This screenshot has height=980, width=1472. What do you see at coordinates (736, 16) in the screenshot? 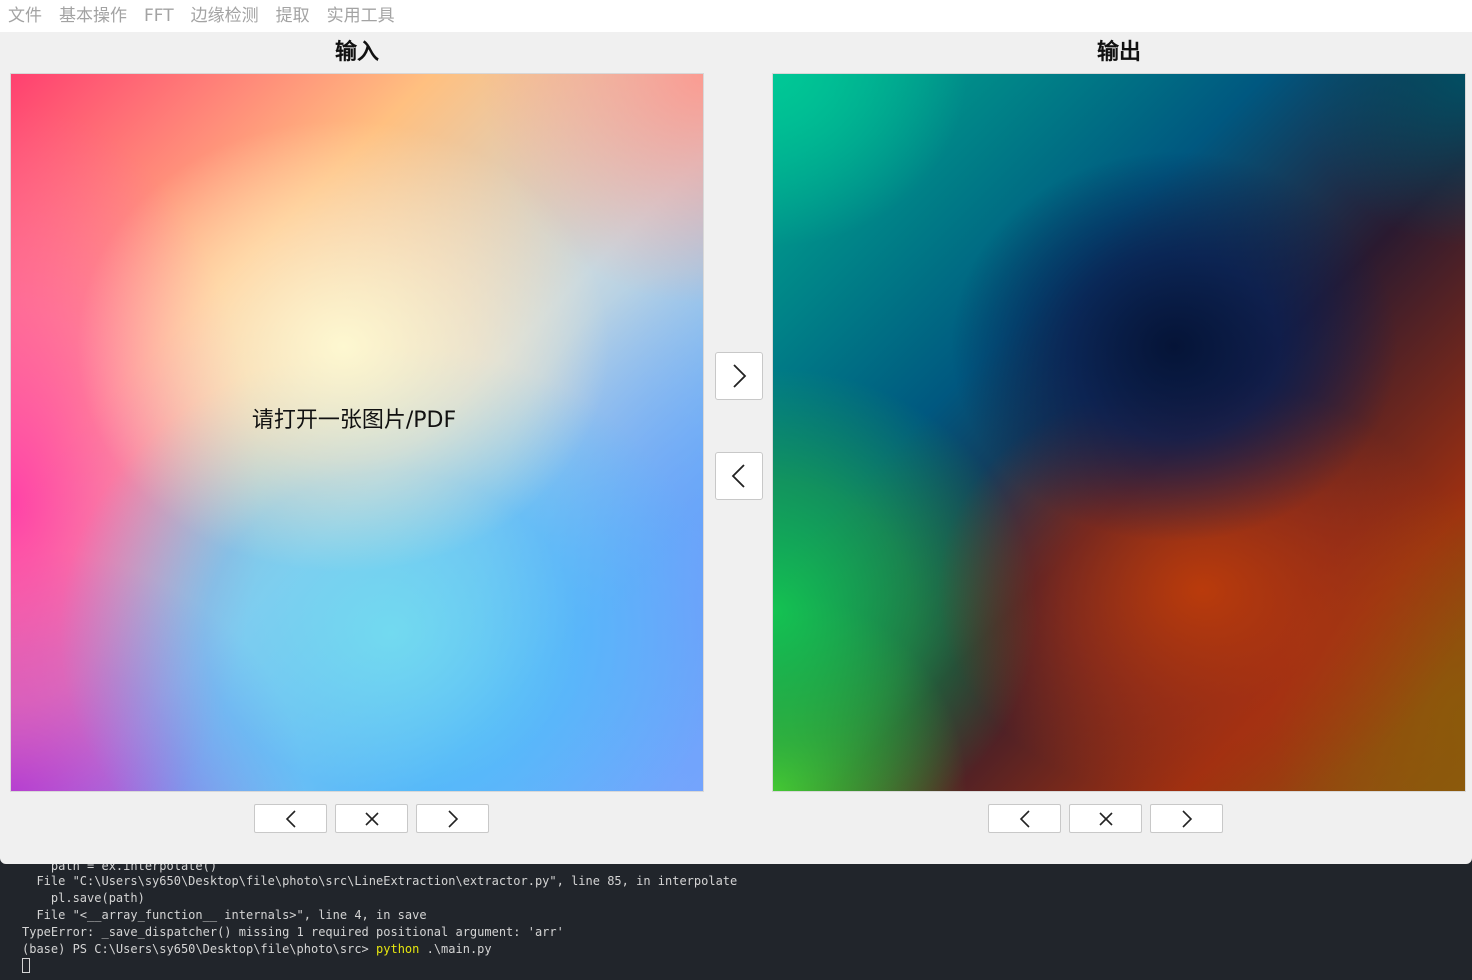
I see `menu-bar: 文件 基本操作 FFT 边缘检测 提取 实用工具` at bounding box center [736, 16].